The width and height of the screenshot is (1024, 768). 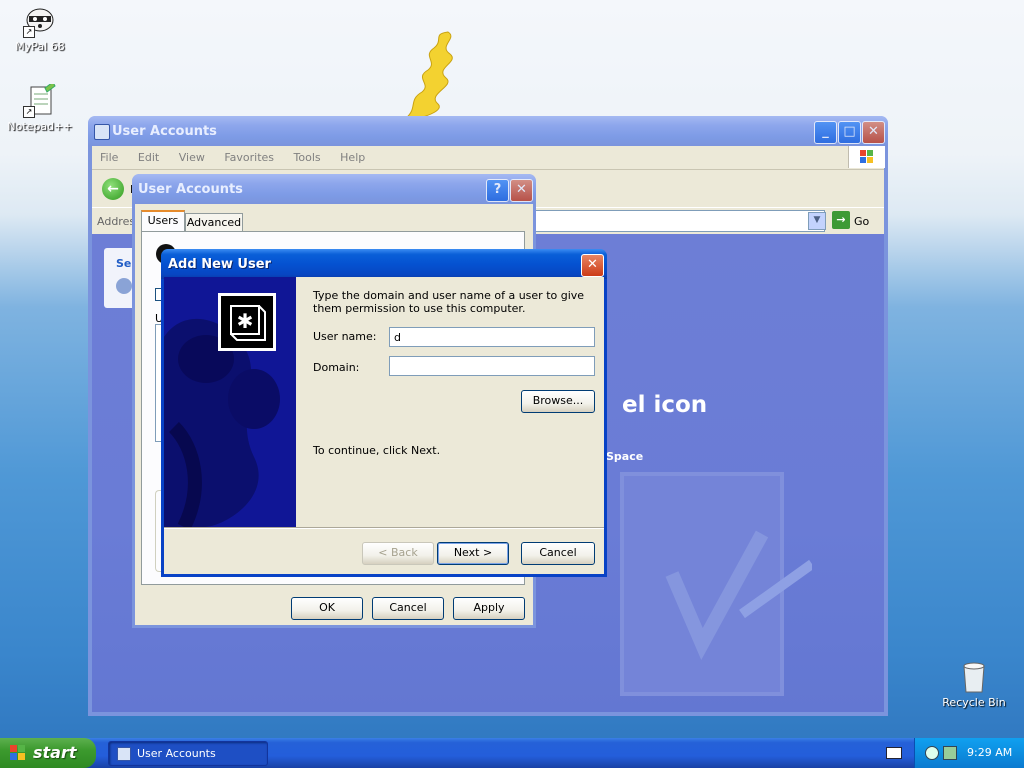 What do you see at coordinates (592, 265) in the screenshot?
I see `add-user-close-button: ✕` at bounding box center [592, 265].